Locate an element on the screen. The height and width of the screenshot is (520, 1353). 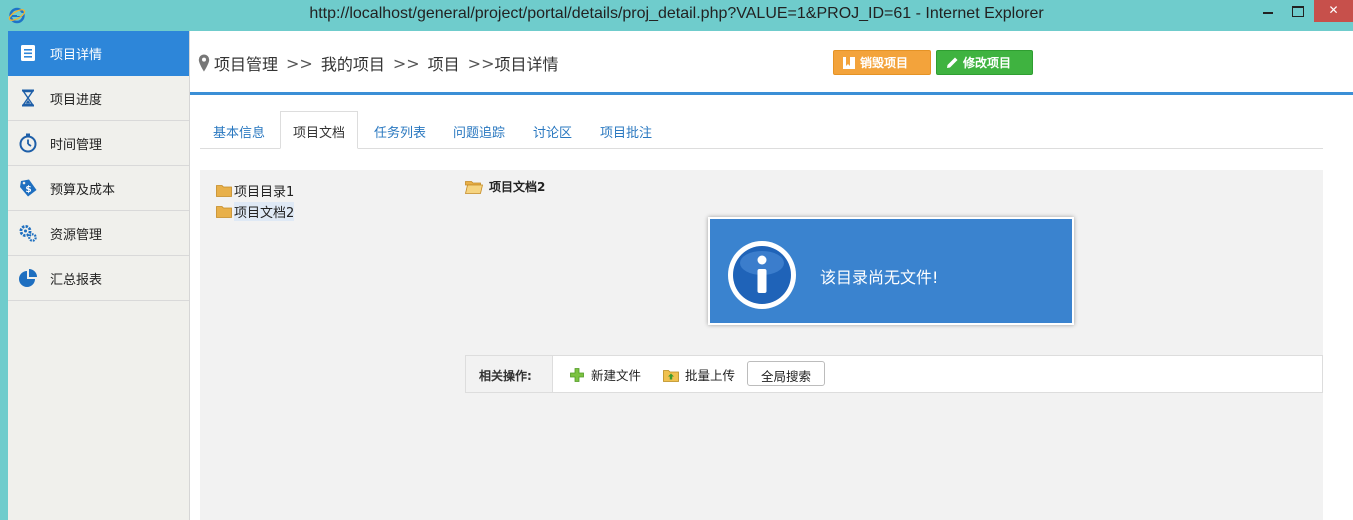
plus-icon is located at coordinates (577, 374).